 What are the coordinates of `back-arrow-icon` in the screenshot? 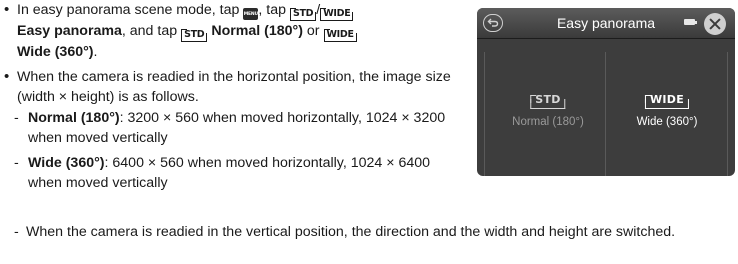 It's located at (493, 22).